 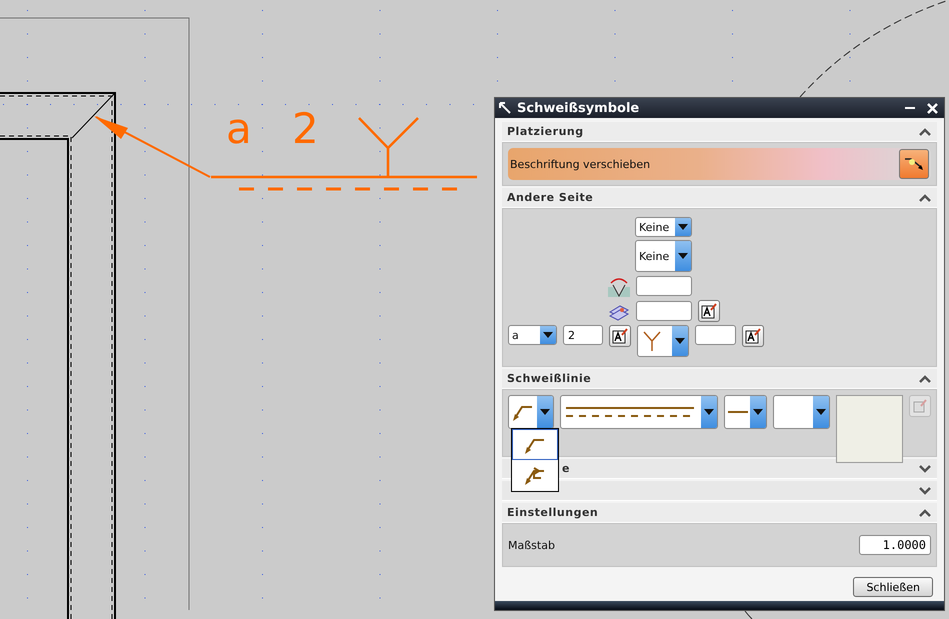 What do you see at coordinates (535, 444) in the screenshot?
I see `menu-option` at bounding box center [535, 444].